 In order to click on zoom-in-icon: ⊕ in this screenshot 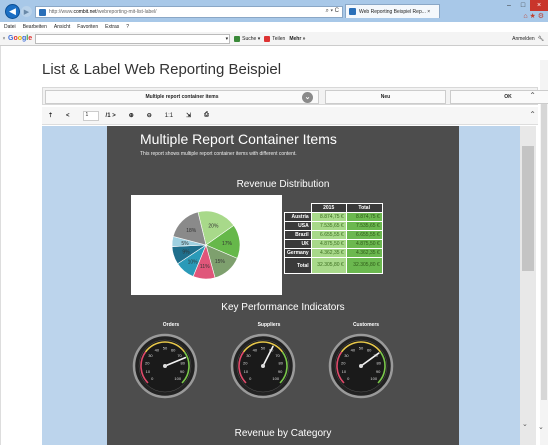, I will do `click(131, 115)`.